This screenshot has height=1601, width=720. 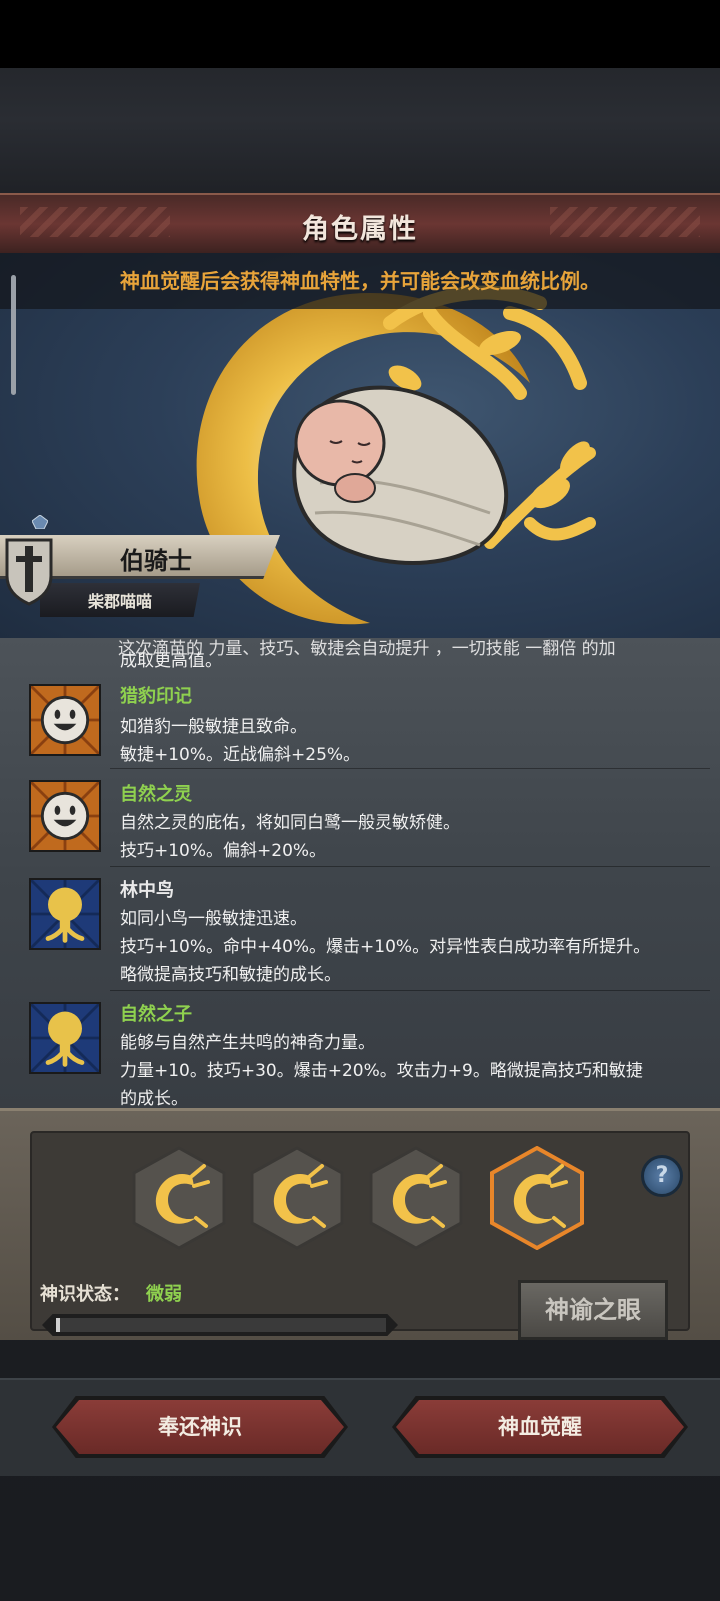 I want to click on trait-name: 自然之灵, so click(x=156, y=794).